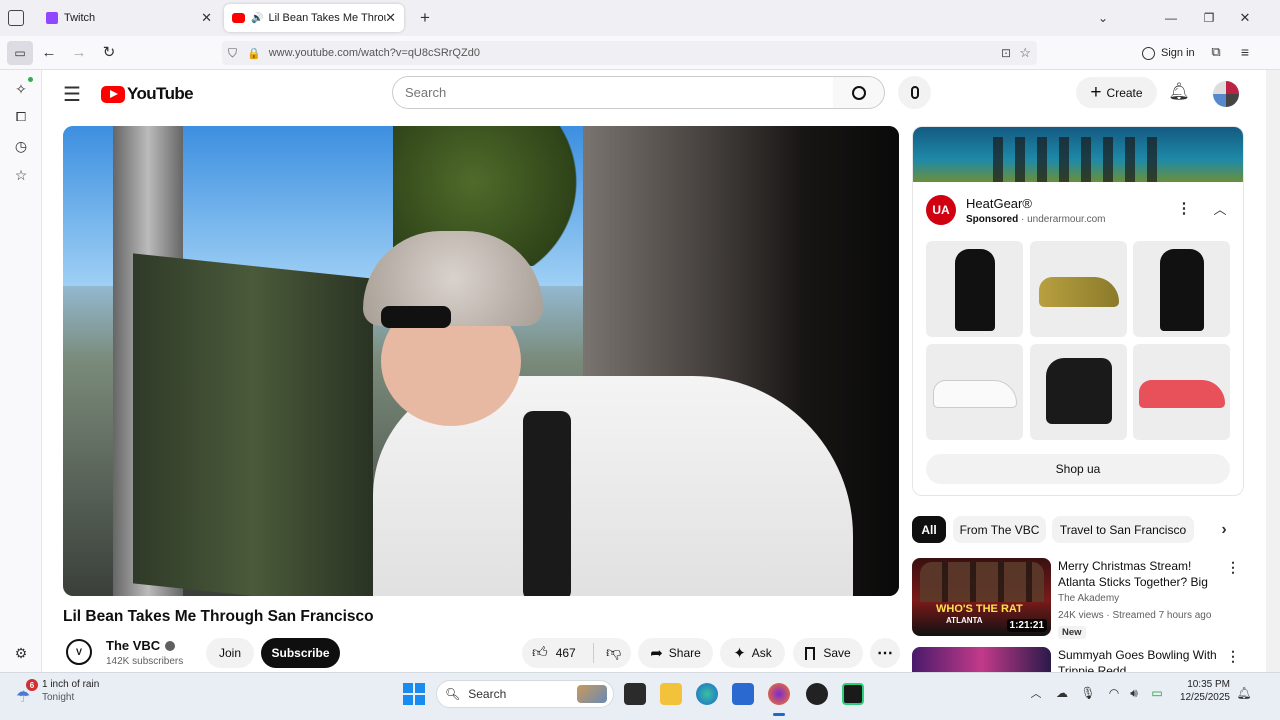 This screenshot has width=1280, height=720. What do you see at coordinates (300, 653) in the screenshot?
I see `subscribe-button: Subscribe` at bounding box center [300, 653].